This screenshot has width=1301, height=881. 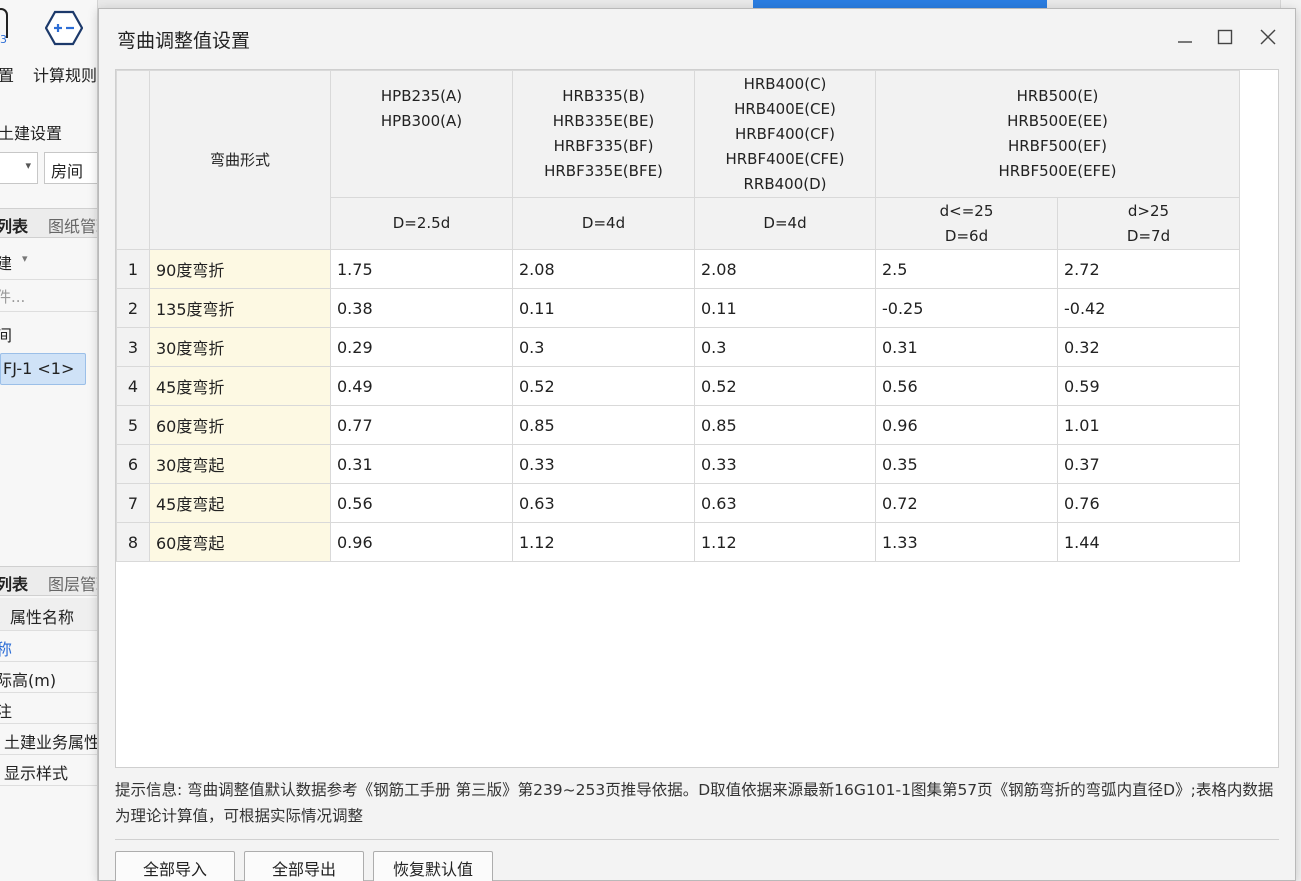 What do you see at coordinates (304, 866) in the screenshot?
I see `export-all-button: 全部导出` at bounding box center [304, 866].